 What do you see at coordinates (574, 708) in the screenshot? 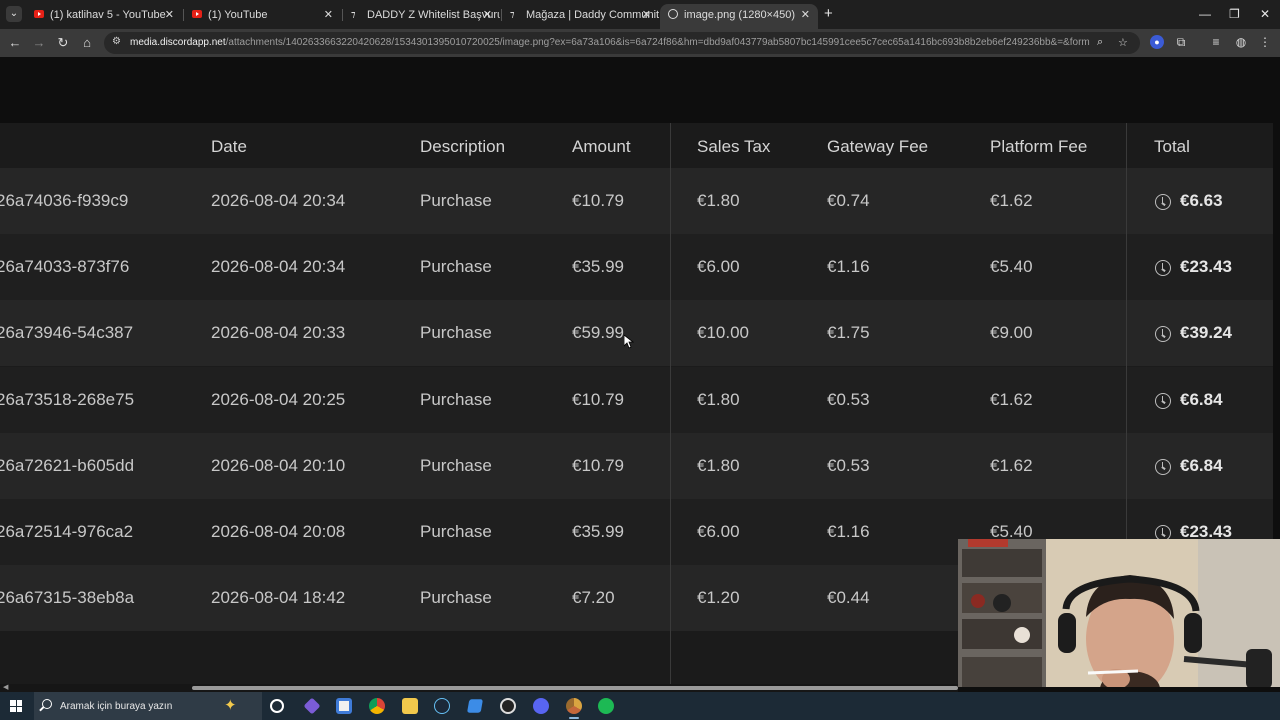
I see `chrome-canary-icon` at bounding box center [574, 708].